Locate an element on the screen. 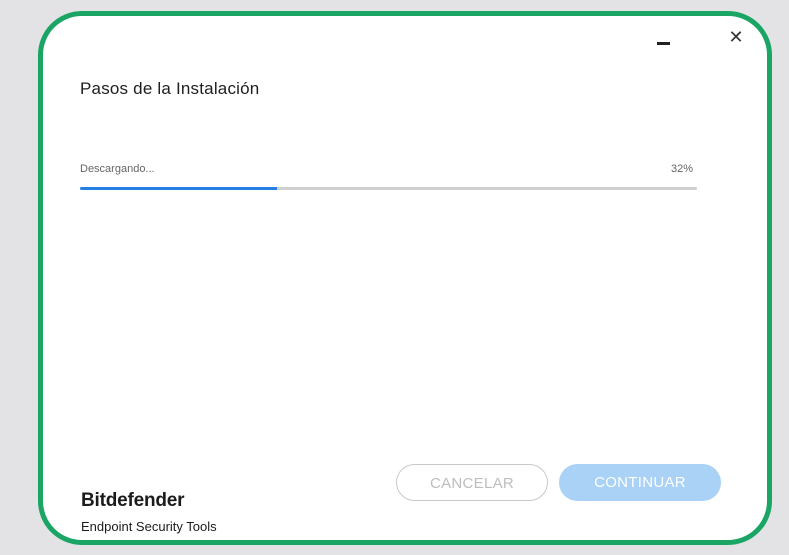 The height and width of the screenshot is (555, 789). brand-product-name: Endpoint Security Tools is located at coordinates (149, 526).